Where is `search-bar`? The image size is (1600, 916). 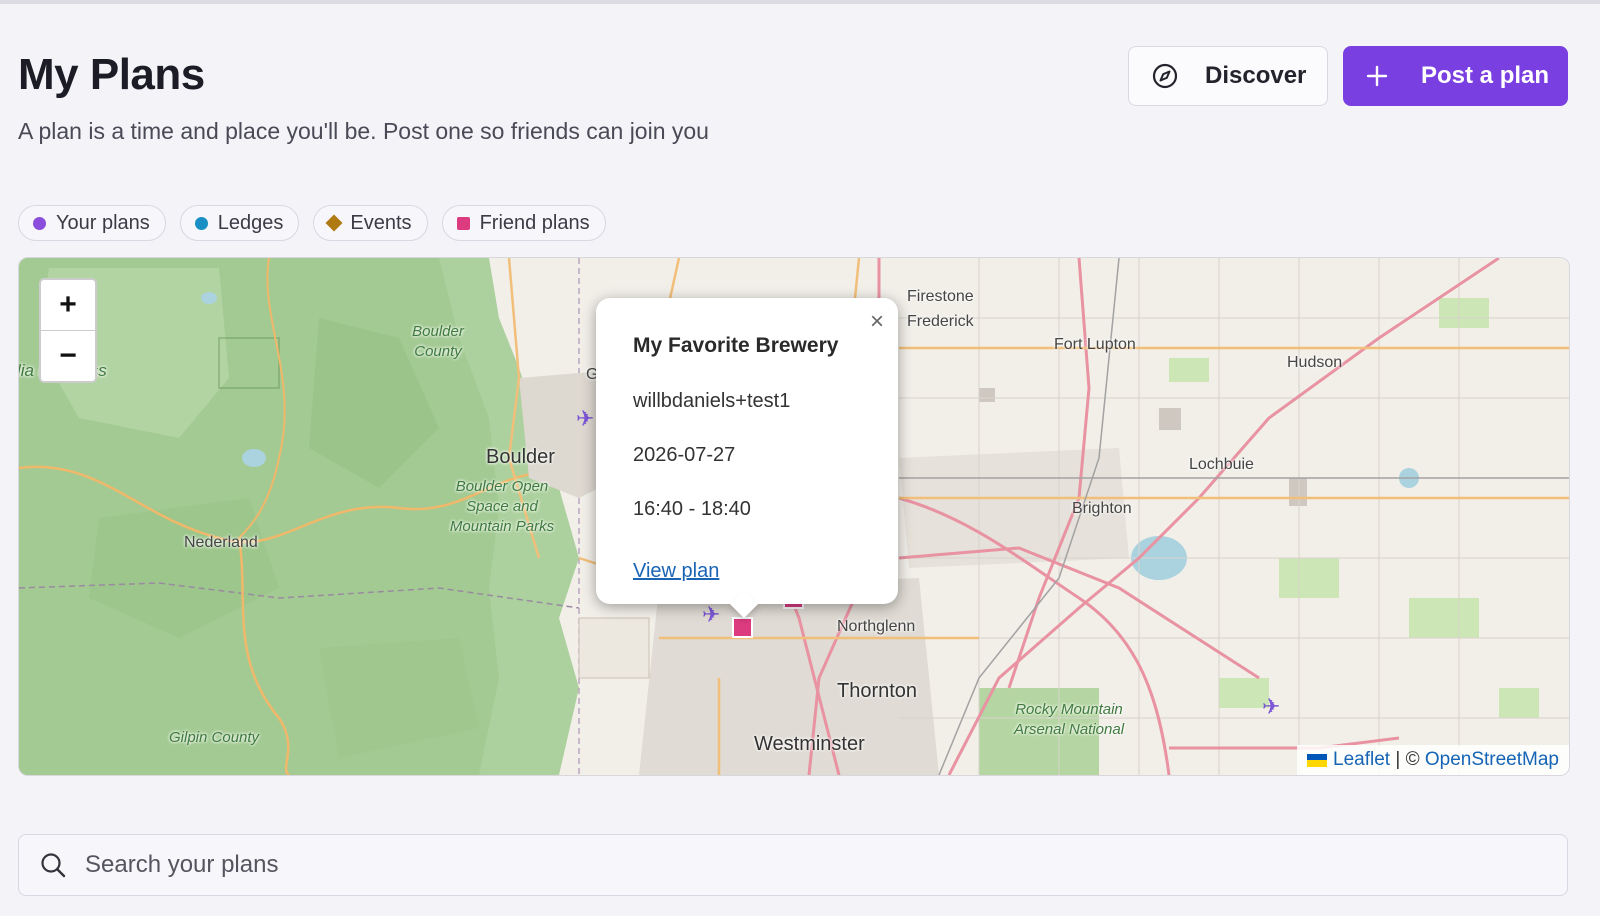
search-bar is located at coordinates (793, 865).